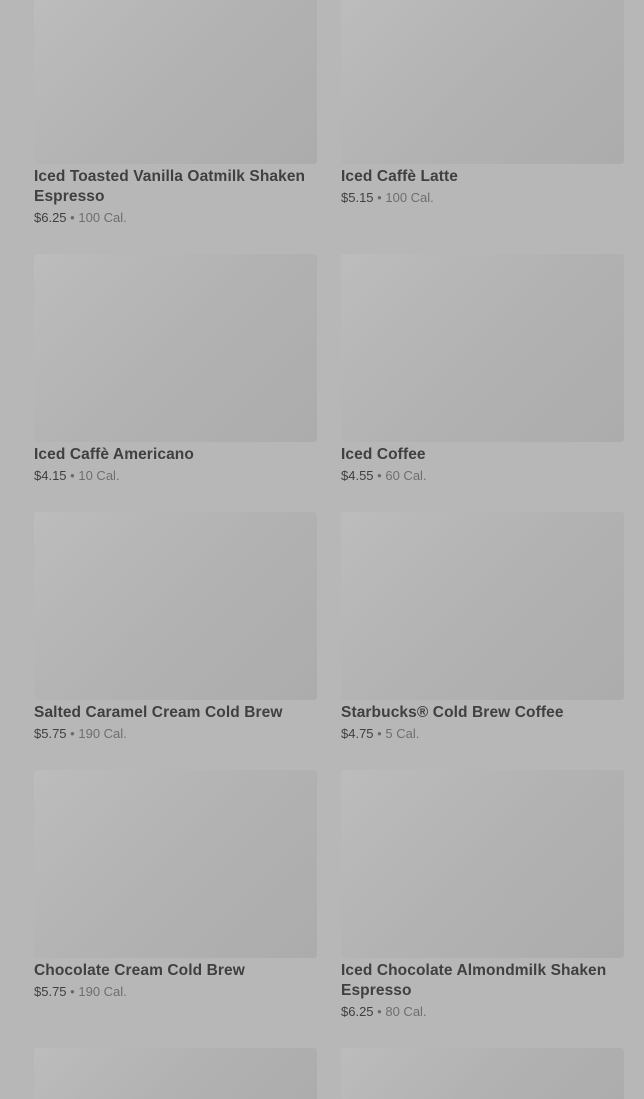 The image size is (644, 1099). I want to click on product-name: Salted Caramel Cream Cold Brew, so click(175, 713).